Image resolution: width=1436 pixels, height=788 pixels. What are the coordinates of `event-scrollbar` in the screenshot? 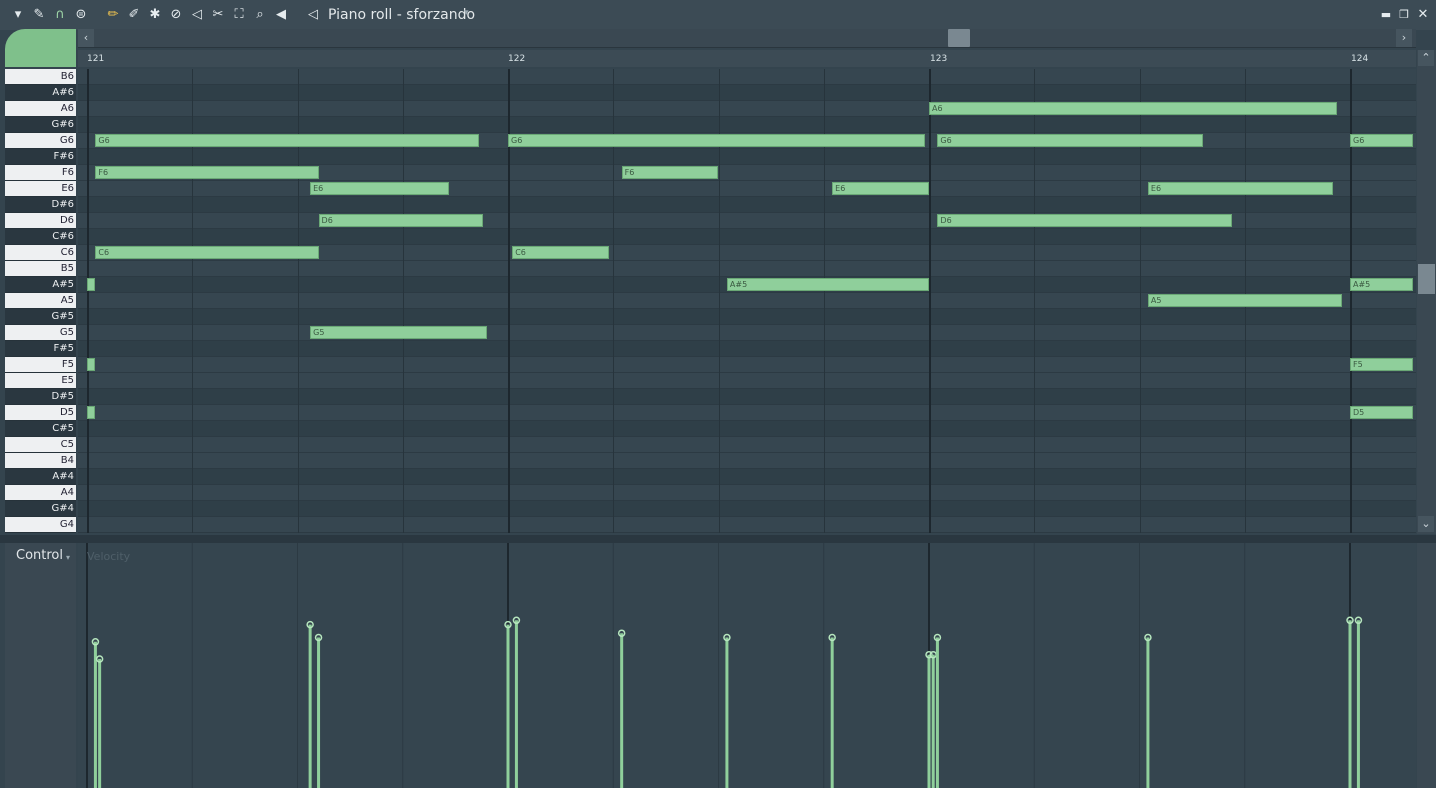 It's located at (1426, 665).